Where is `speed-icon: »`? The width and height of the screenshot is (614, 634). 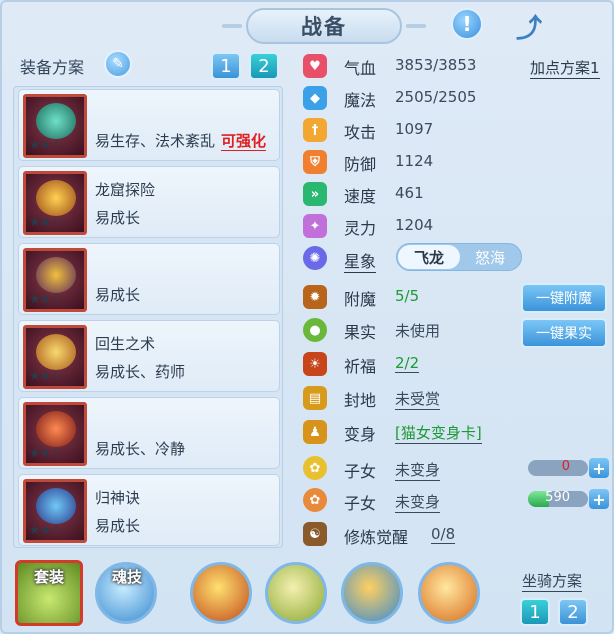
speed-icon: » is located at coordinates (315, 194).